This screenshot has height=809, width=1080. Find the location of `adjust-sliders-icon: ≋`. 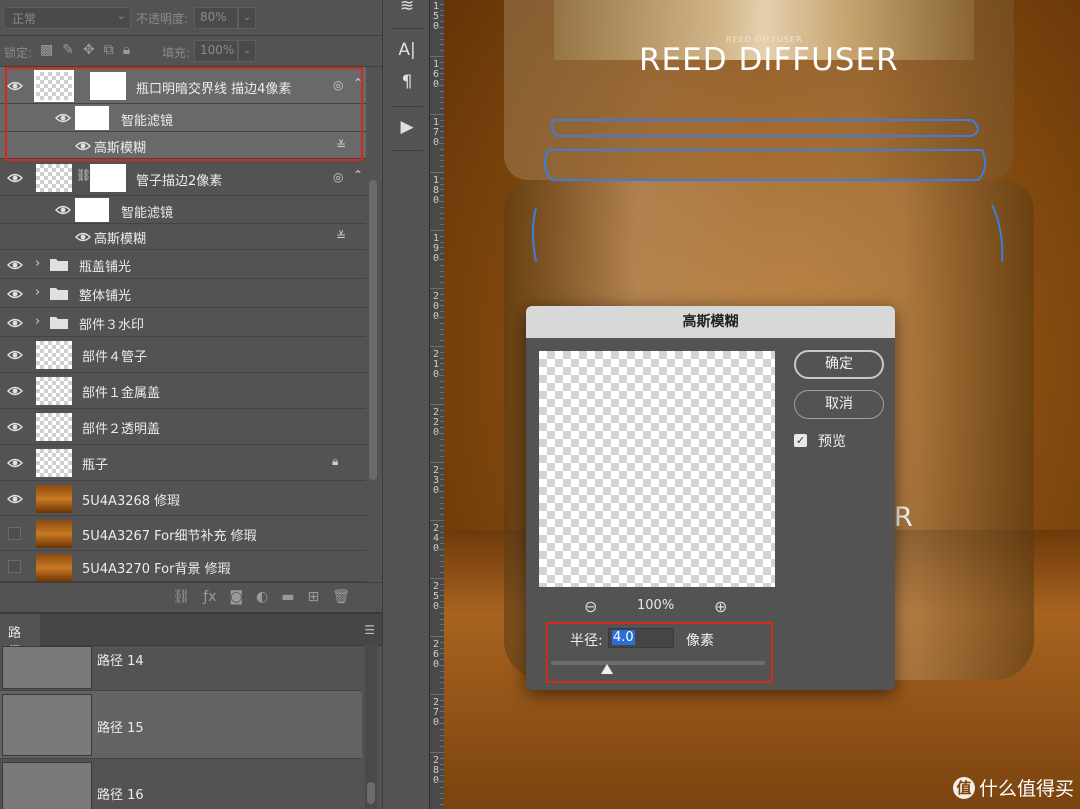

adjust-sliders-icon: ≋ is located at coordinates (407, 10).